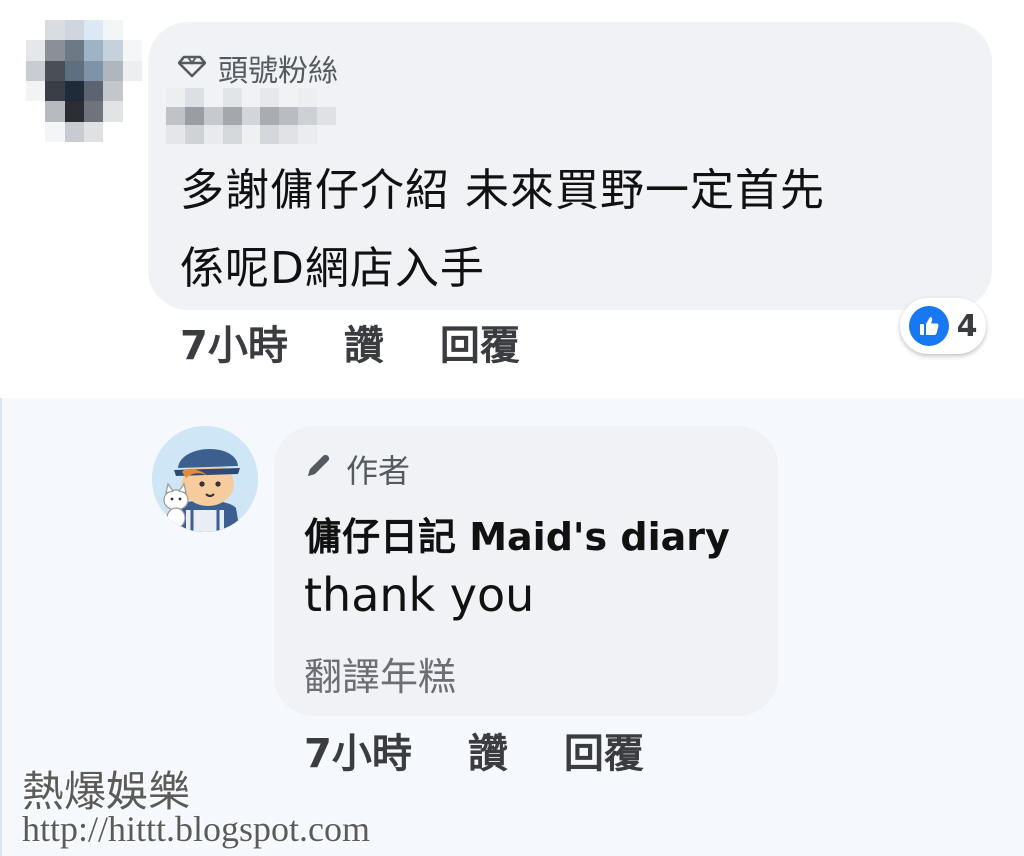  I want to click on commenter-avatar, so click(84, 81).